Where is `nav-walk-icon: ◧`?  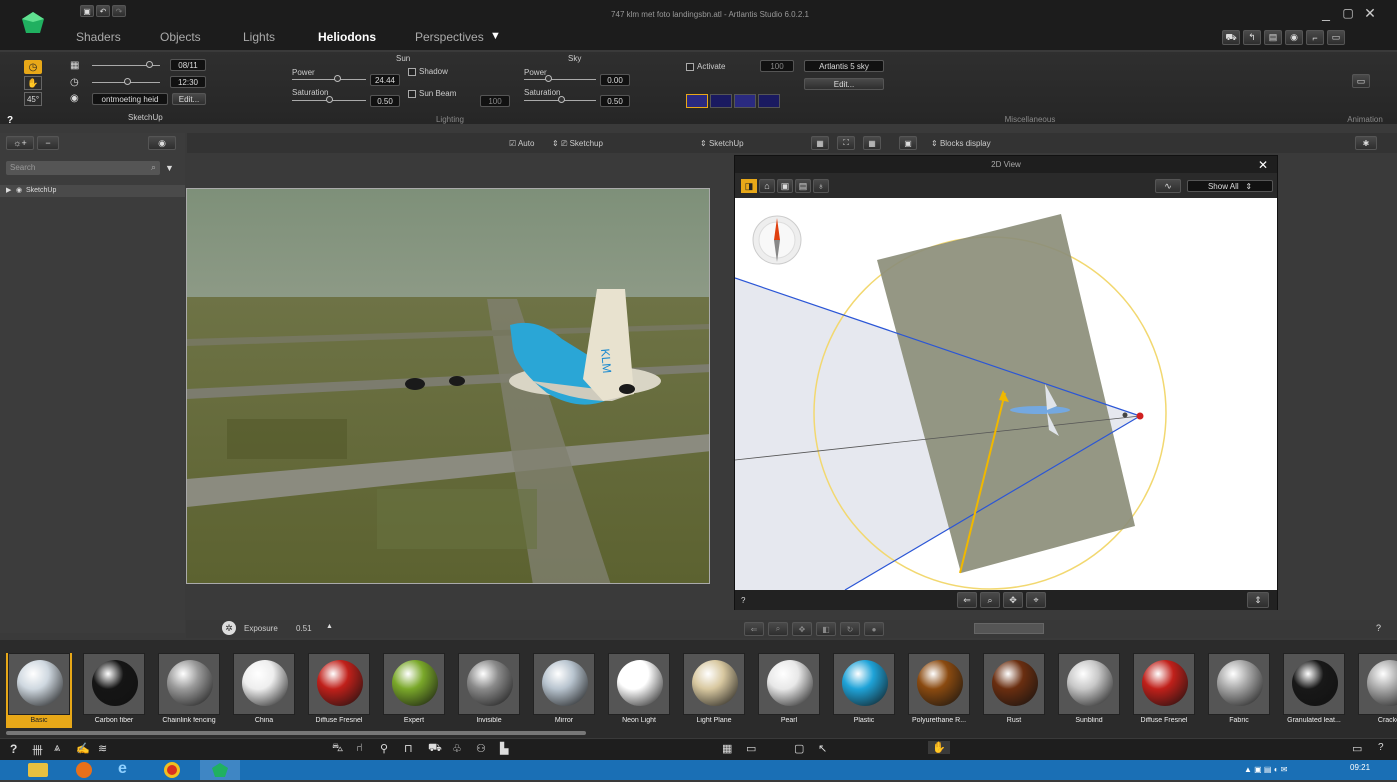
nav-walk-icon: ◧ is located at coordinates (826, 629).